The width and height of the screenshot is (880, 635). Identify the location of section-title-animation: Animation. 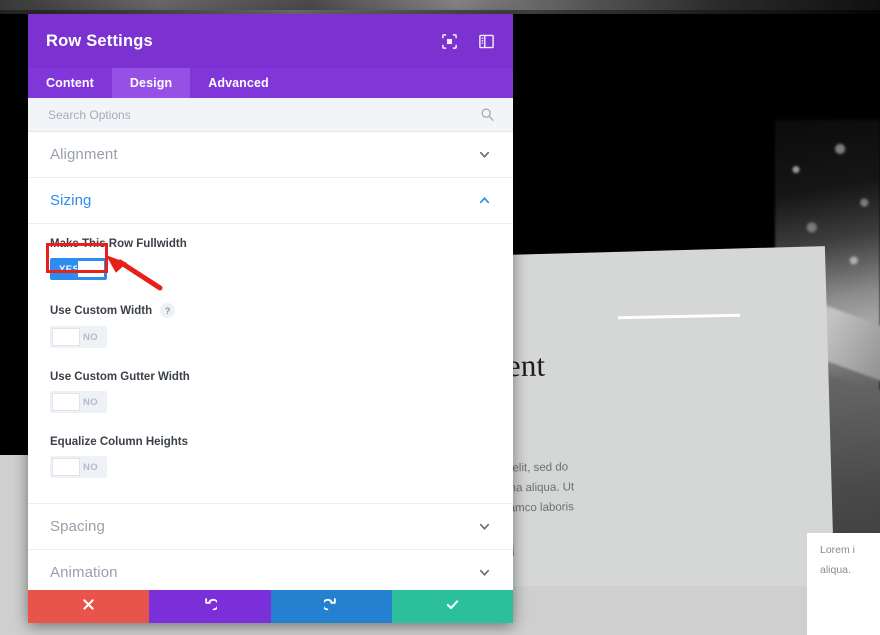
(84, 572).